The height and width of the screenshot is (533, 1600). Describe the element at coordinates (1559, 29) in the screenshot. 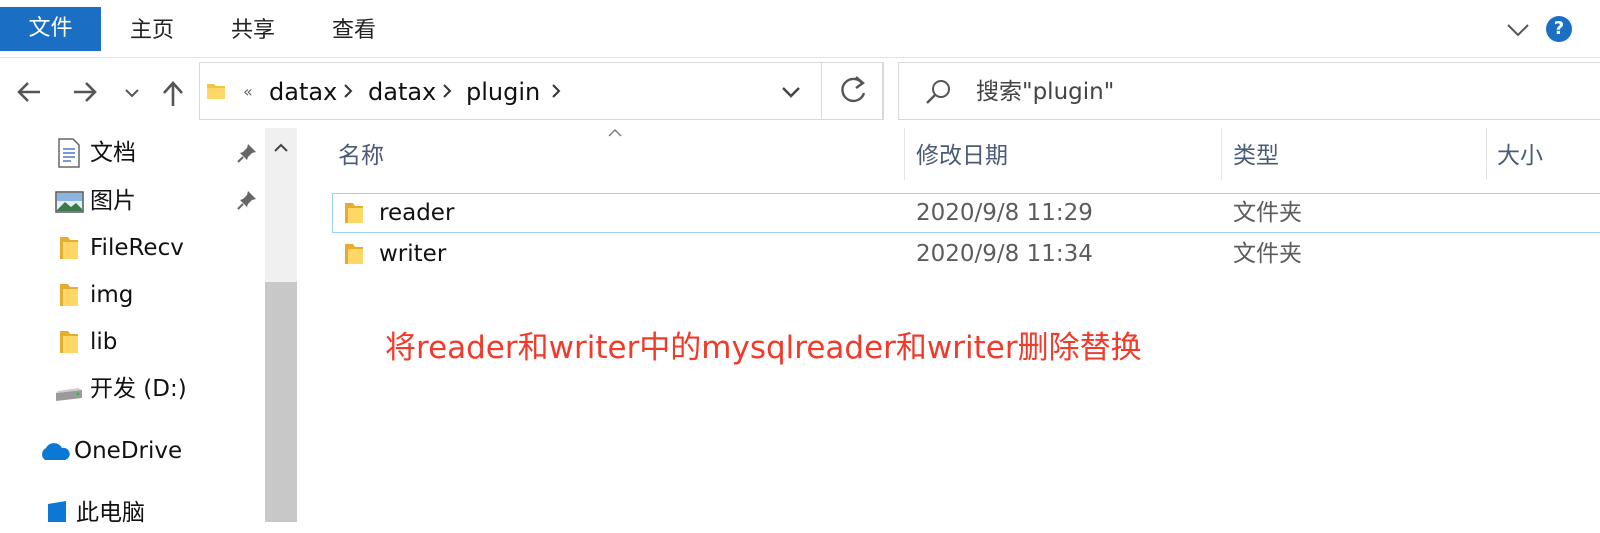

I see `help-icon: ?` at that location.